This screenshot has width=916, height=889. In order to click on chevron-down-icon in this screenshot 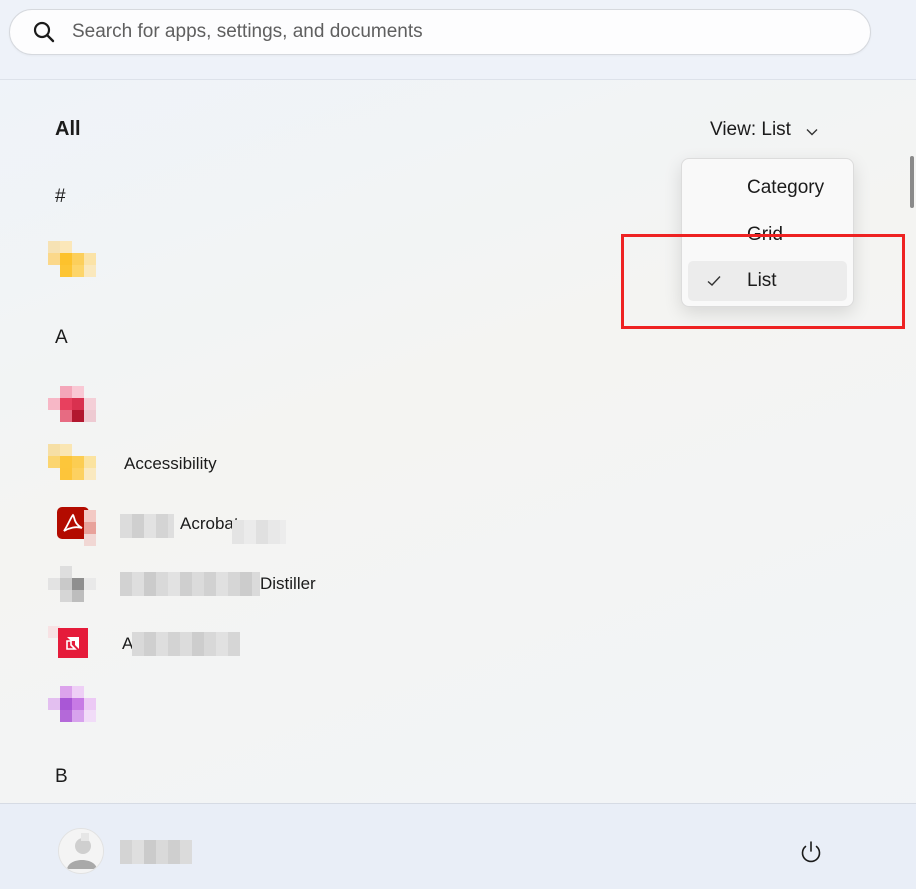, I will do `click(812, 130)`.